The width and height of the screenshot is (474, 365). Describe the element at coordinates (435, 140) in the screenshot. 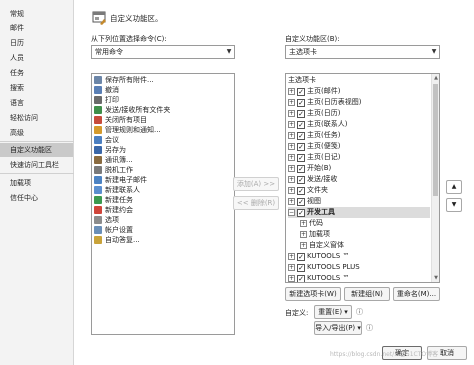

I see `scroll-thumb` at that location.